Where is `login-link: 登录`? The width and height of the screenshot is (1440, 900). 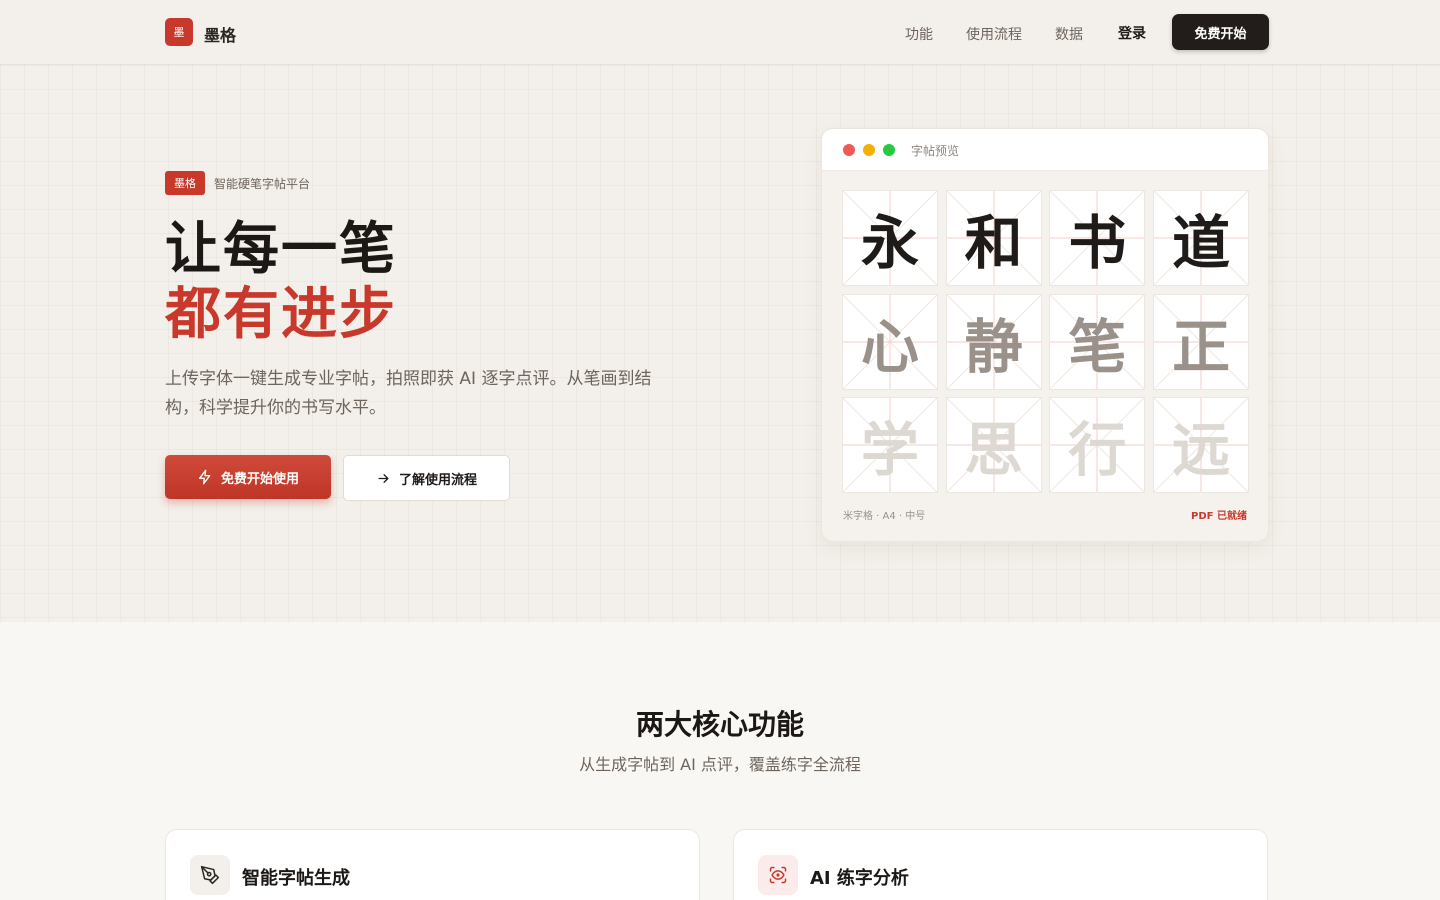 login-link: 登录 is located at coordinates (1132, 33).